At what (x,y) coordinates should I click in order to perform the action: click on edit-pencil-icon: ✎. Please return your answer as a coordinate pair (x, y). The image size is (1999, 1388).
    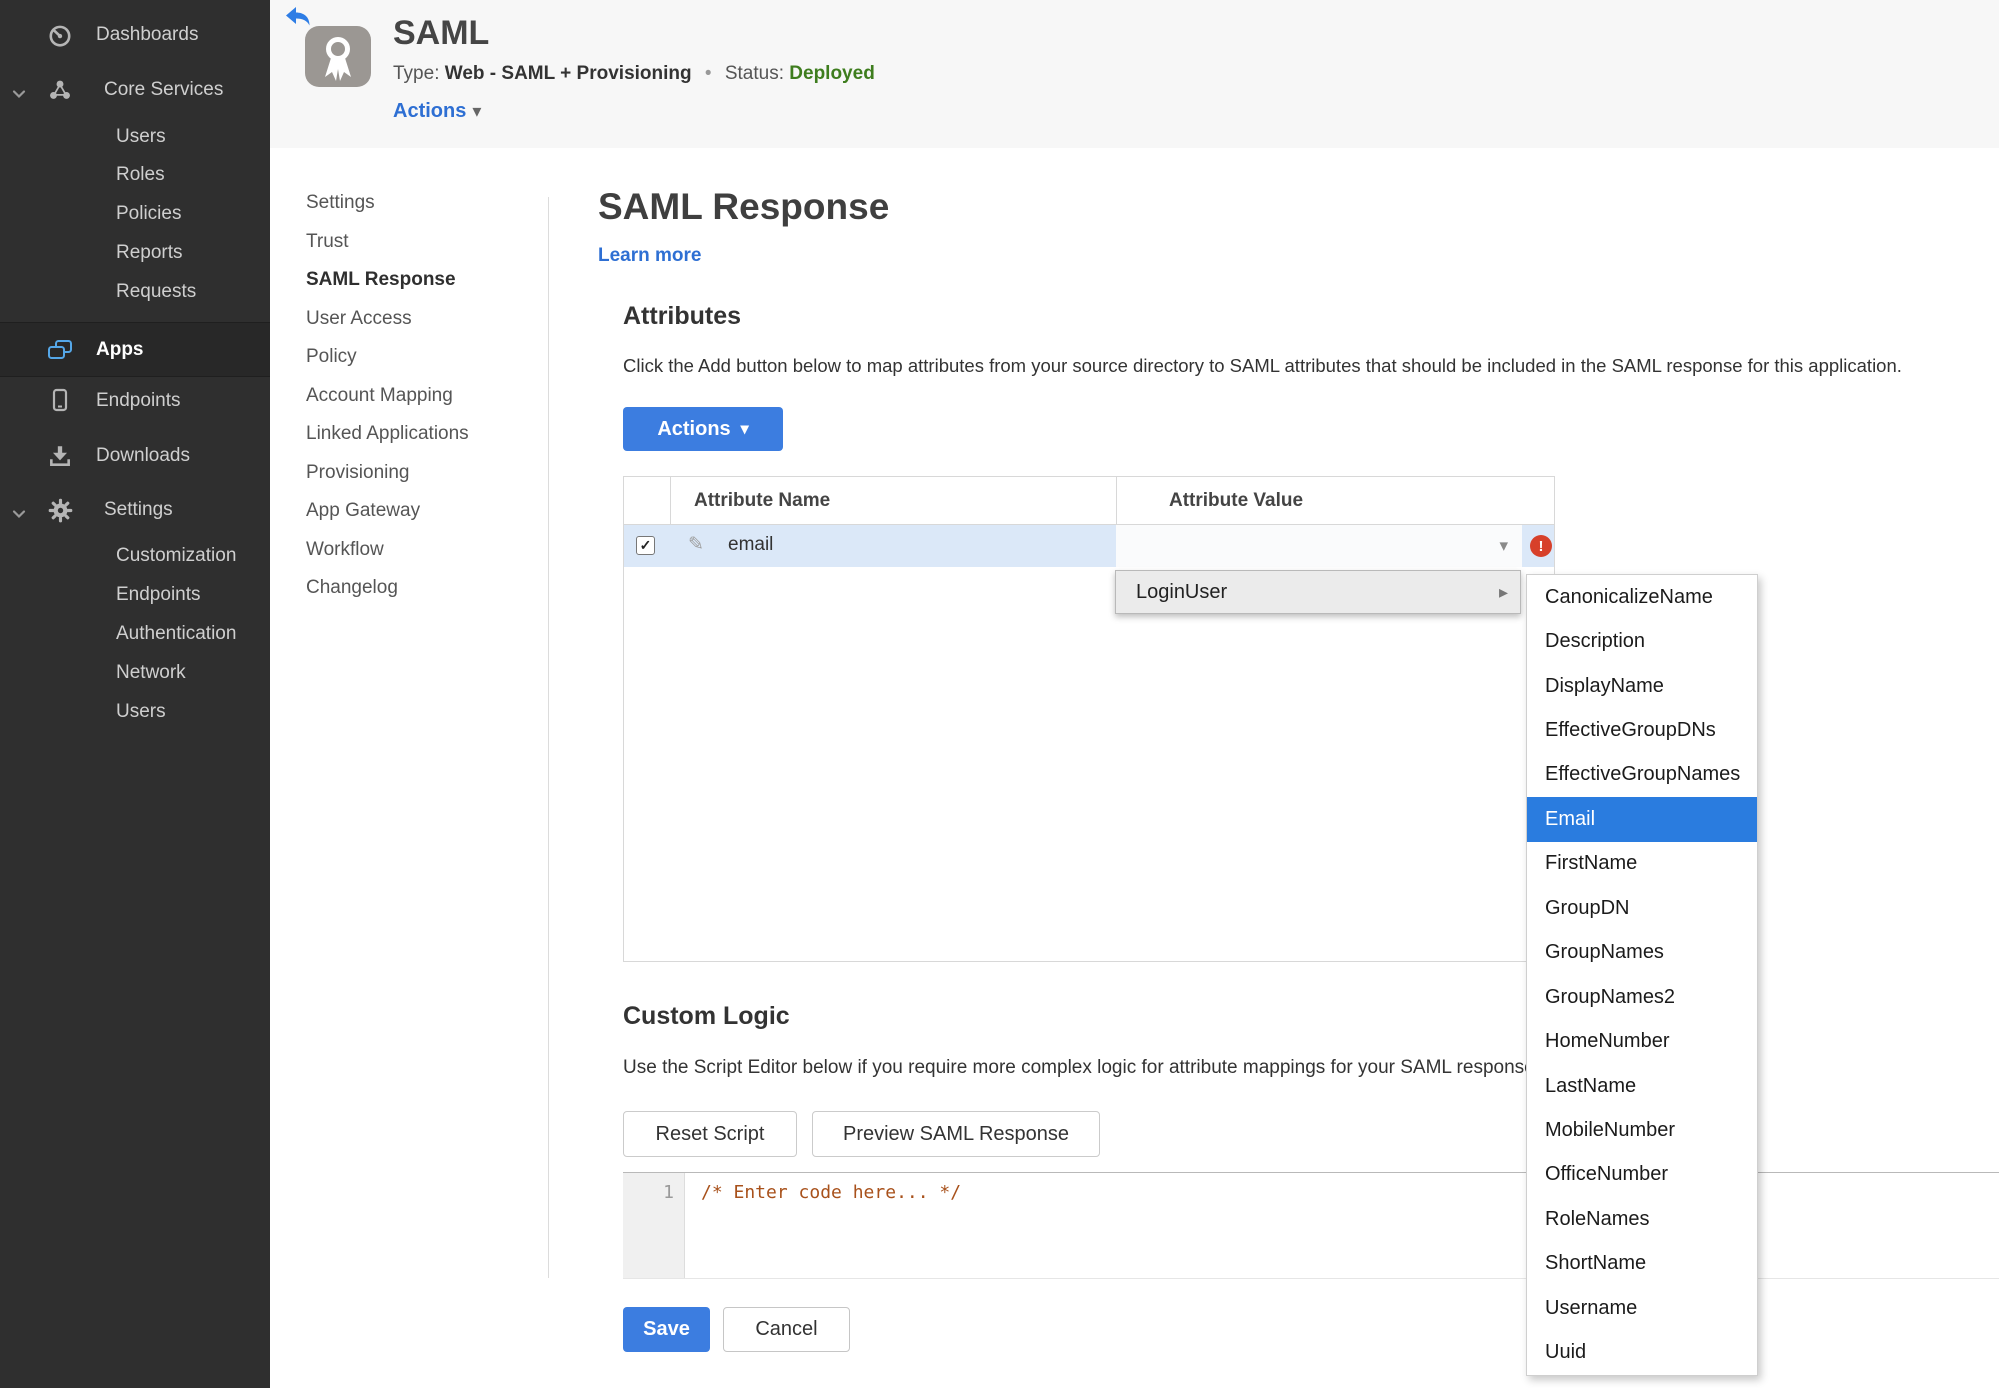
    Looking at the image, I should click on (696, 544).